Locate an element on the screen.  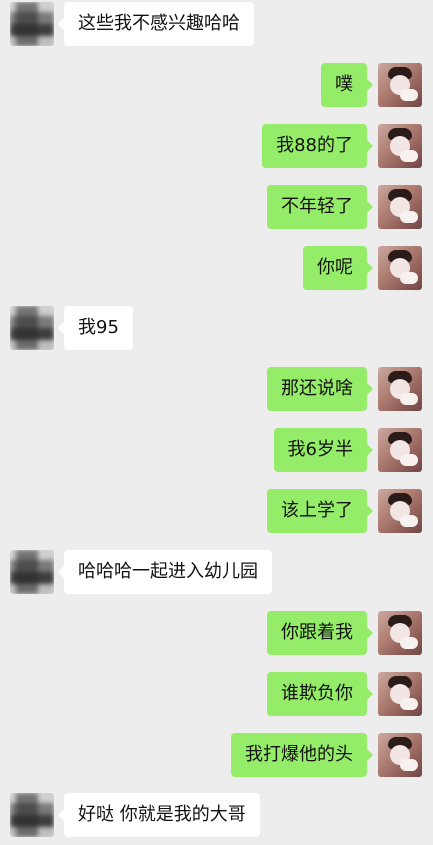
message-outgoing: 我6岁半 is located at coordinates (216, 450).